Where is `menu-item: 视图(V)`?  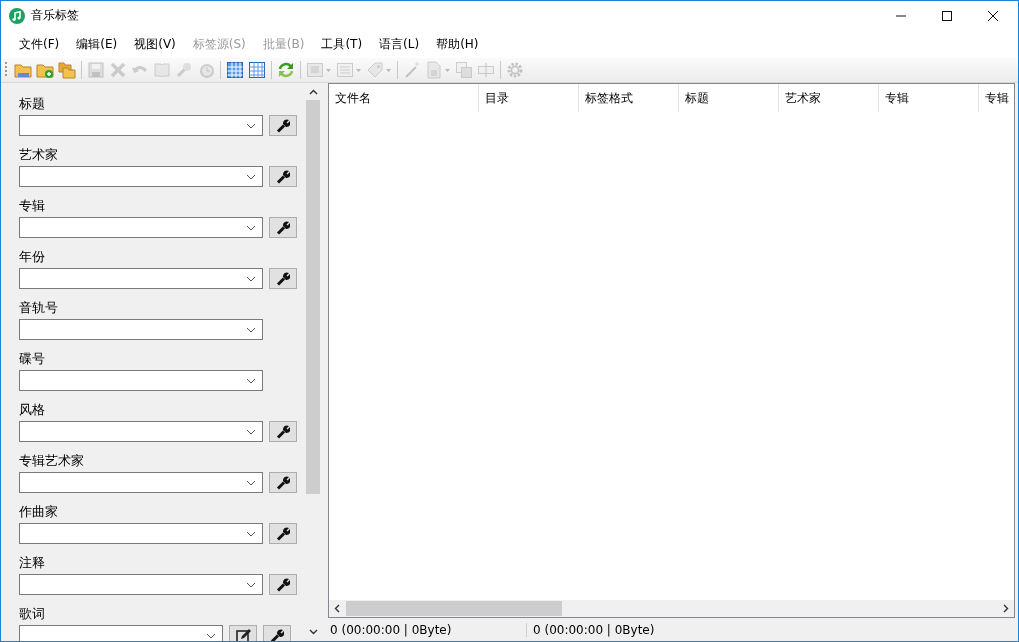
menu-item: 视图(V) is located at coordinates (155, 44).